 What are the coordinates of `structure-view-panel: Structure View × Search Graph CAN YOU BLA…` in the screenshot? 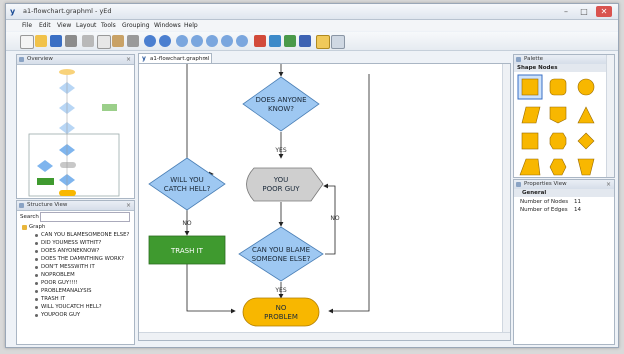 It's located at (75, 272).